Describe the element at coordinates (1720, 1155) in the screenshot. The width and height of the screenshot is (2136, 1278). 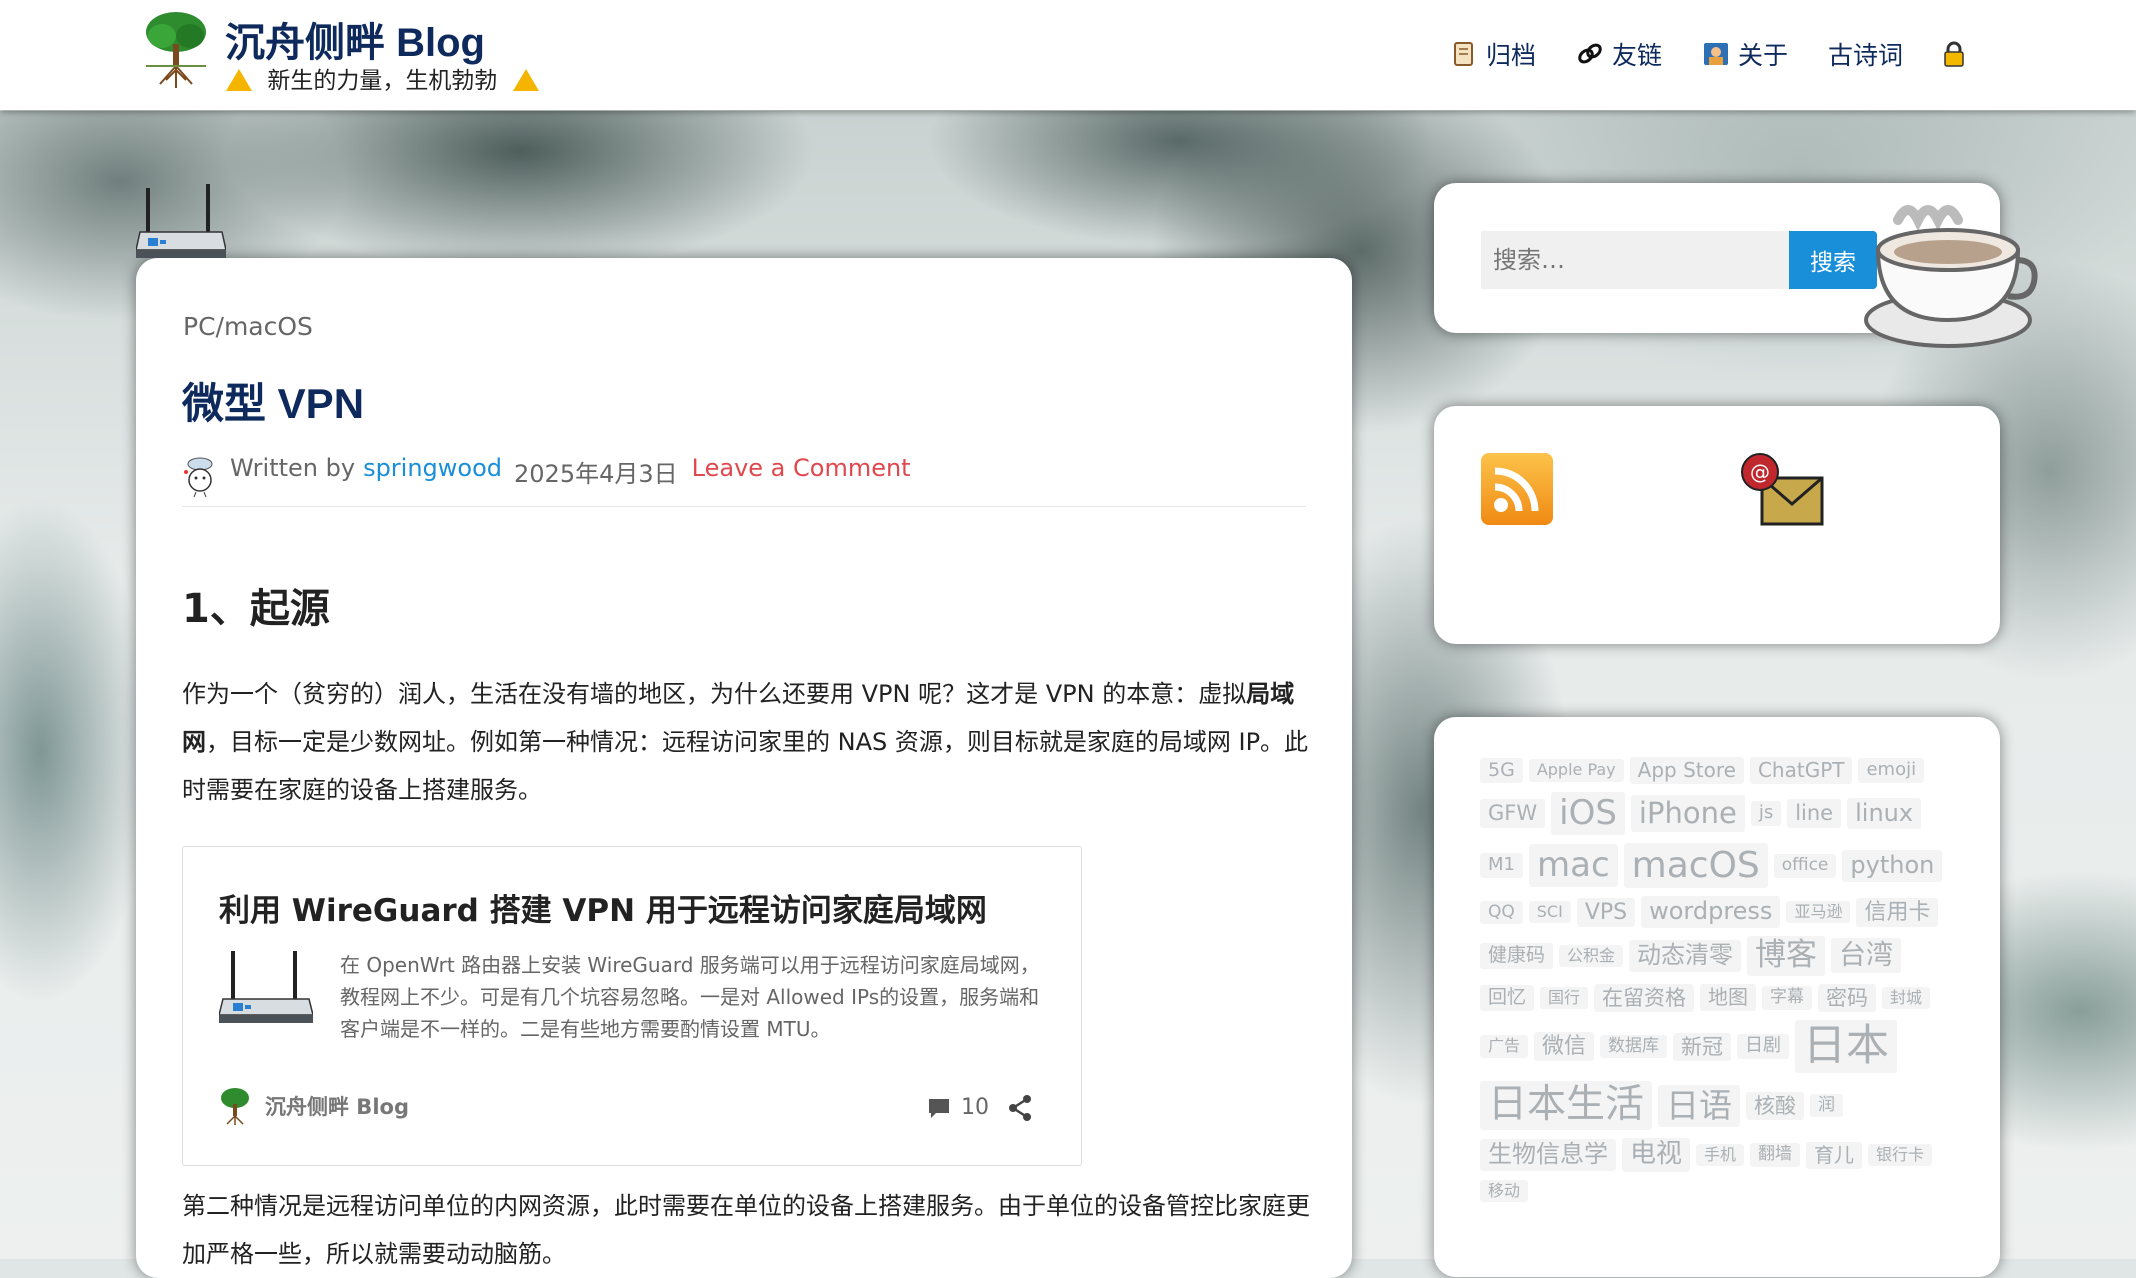
I see `tag-link: 手机` at that location.